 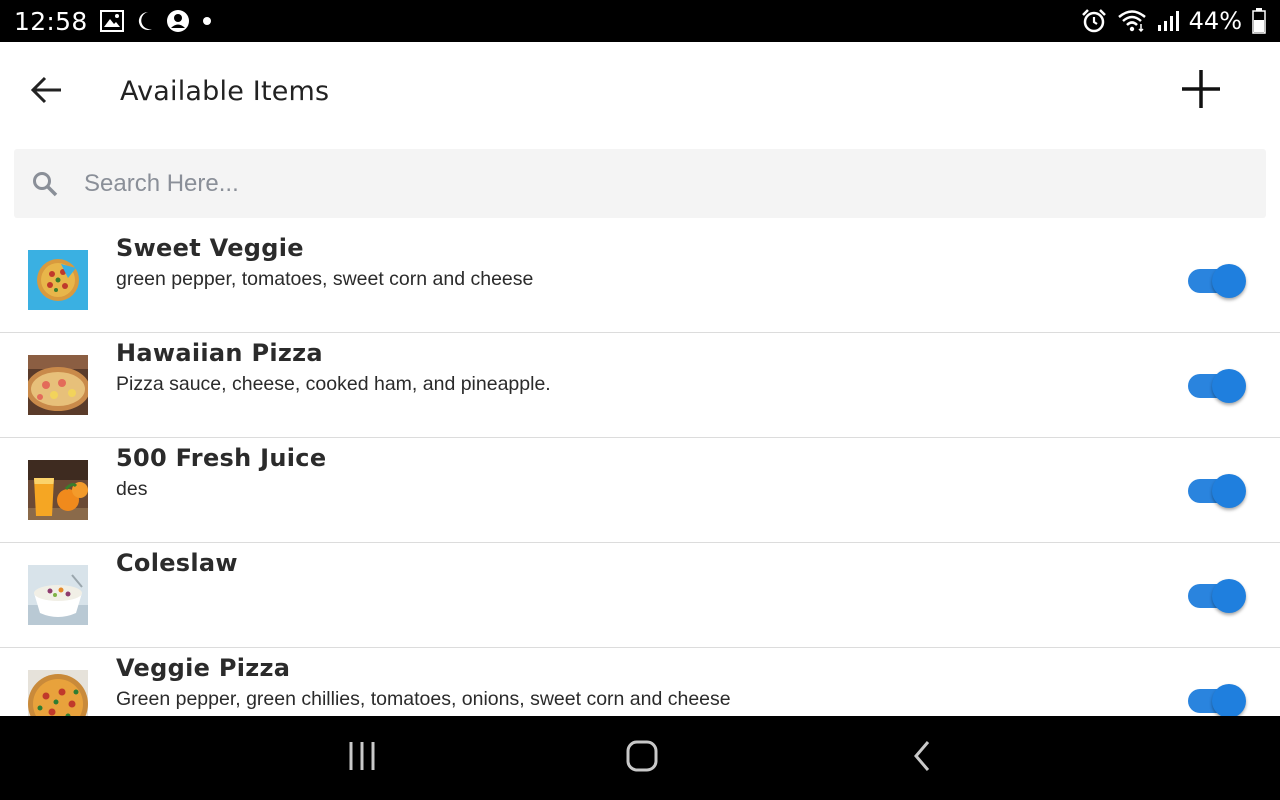 I want to click on veggie-pizza-image, so click(x=58, y=693).